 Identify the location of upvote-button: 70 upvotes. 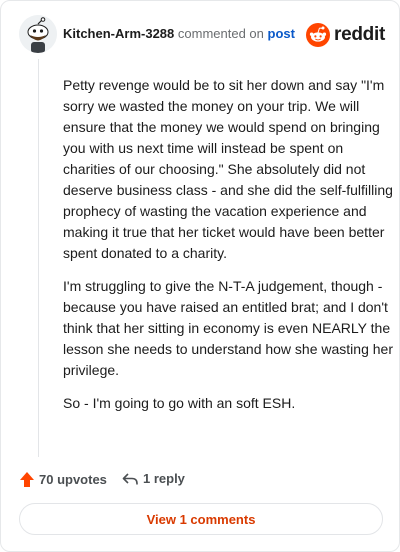
(63, 479).